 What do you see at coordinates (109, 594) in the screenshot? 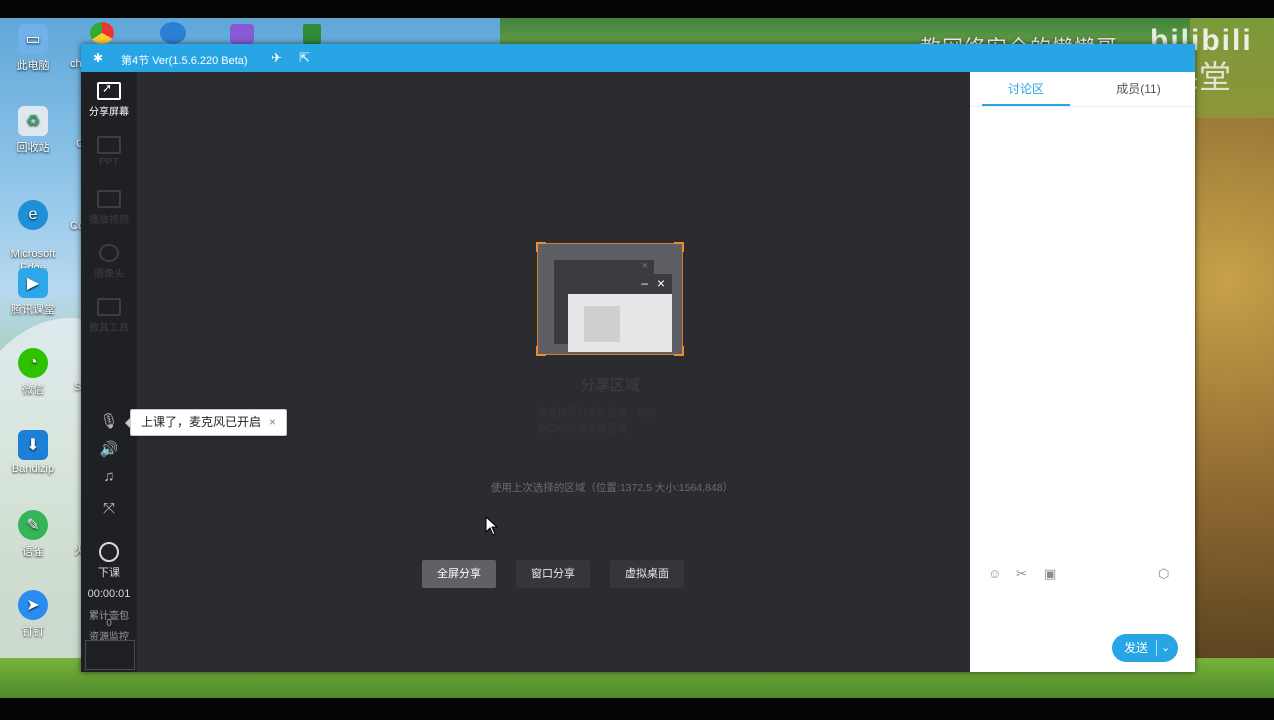
I see `class-timer: 00:00:01` at bounding box center [109, 594].